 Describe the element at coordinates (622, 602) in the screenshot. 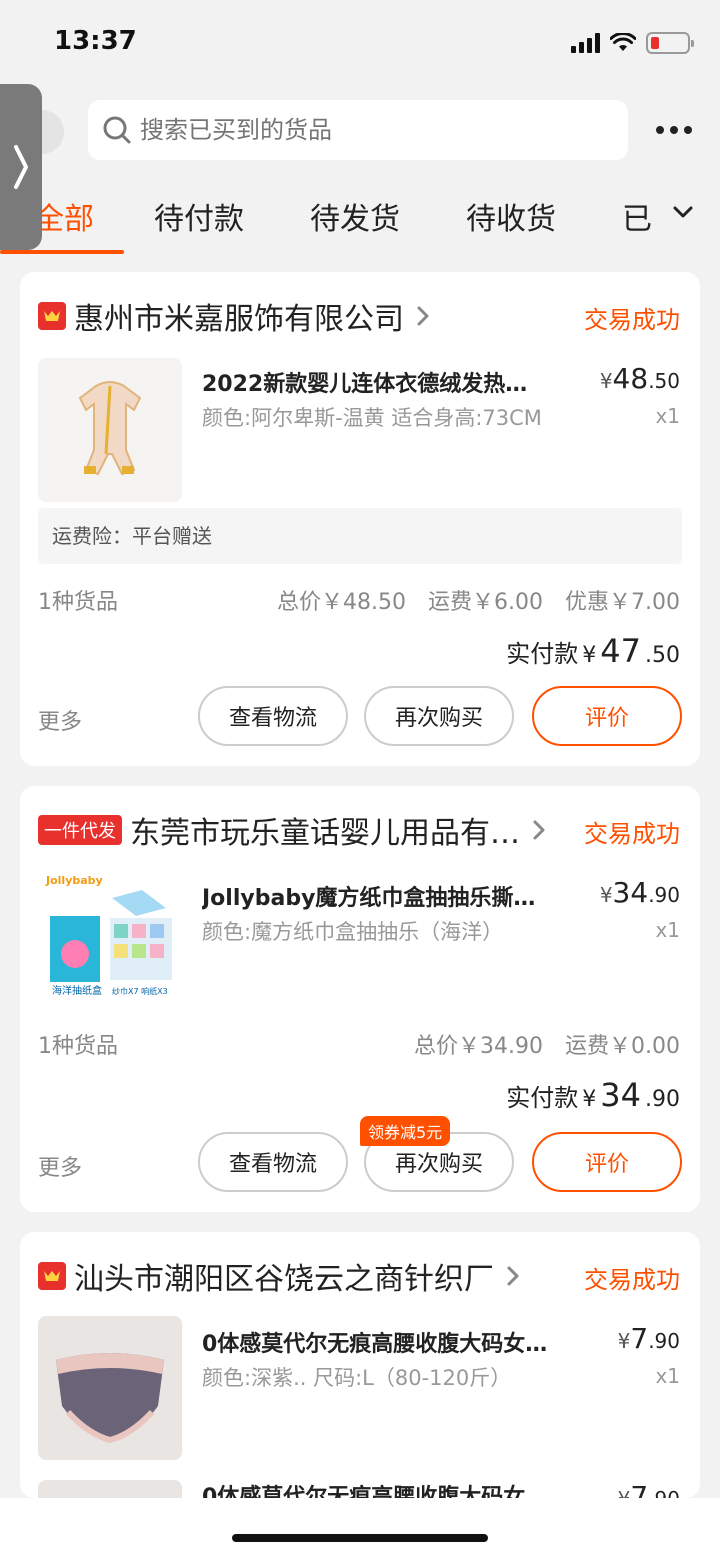

I see `discount: 优惠￥7.00` at that location.